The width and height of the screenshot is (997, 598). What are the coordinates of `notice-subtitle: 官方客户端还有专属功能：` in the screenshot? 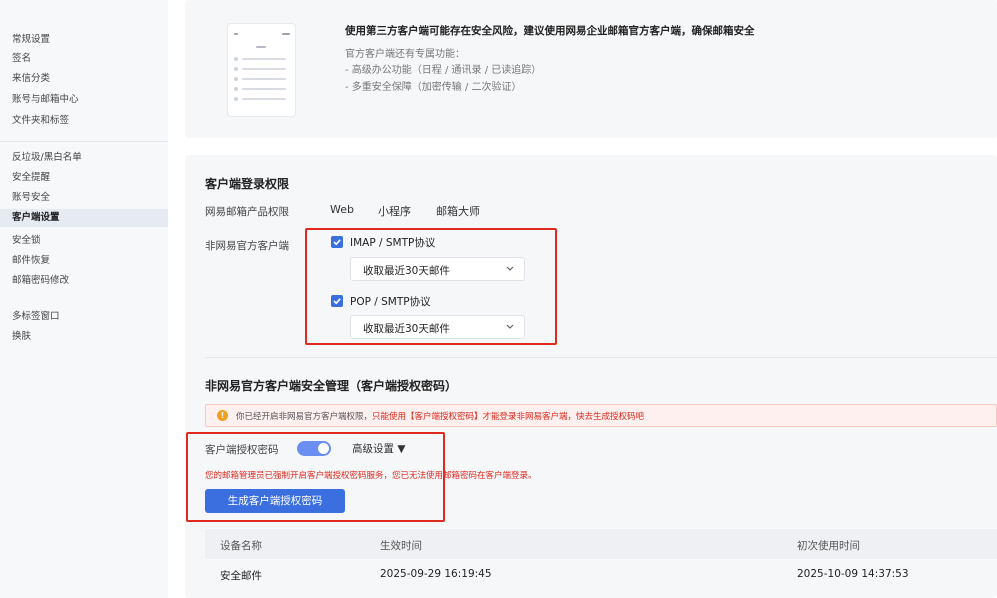 It's located at (405, 54).